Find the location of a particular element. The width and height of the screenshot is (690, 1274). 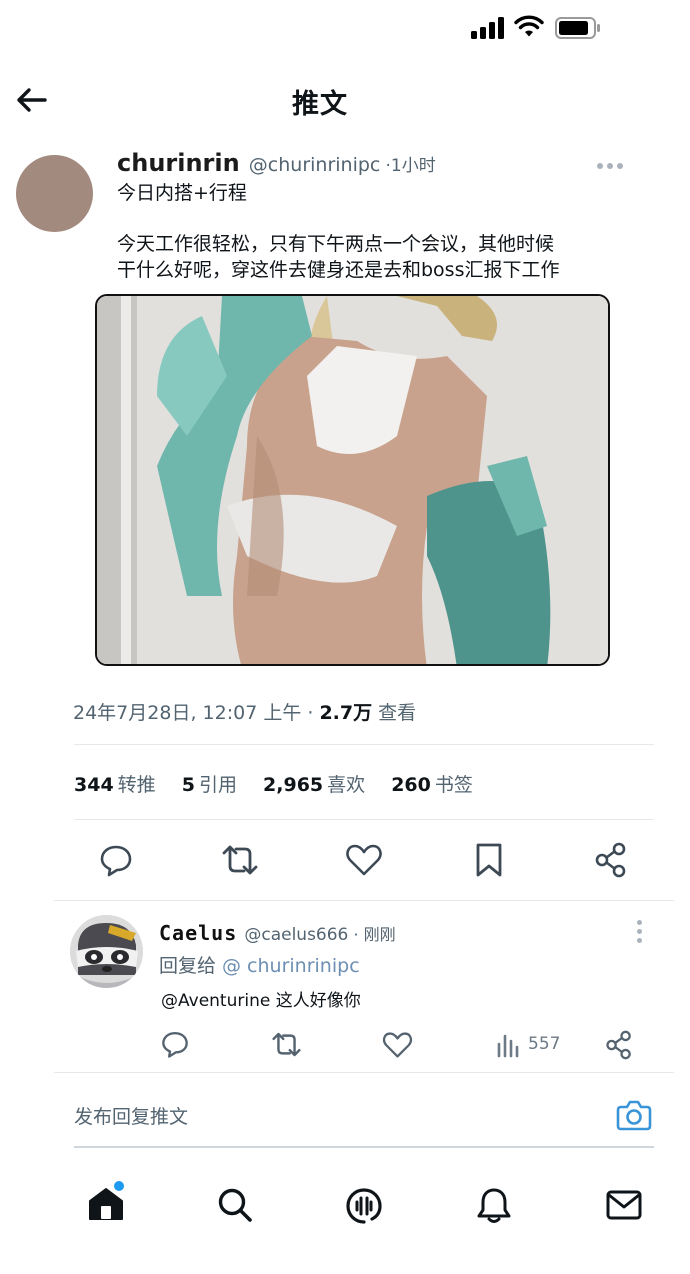

retweet-icon is located at coordinates (240, 860).